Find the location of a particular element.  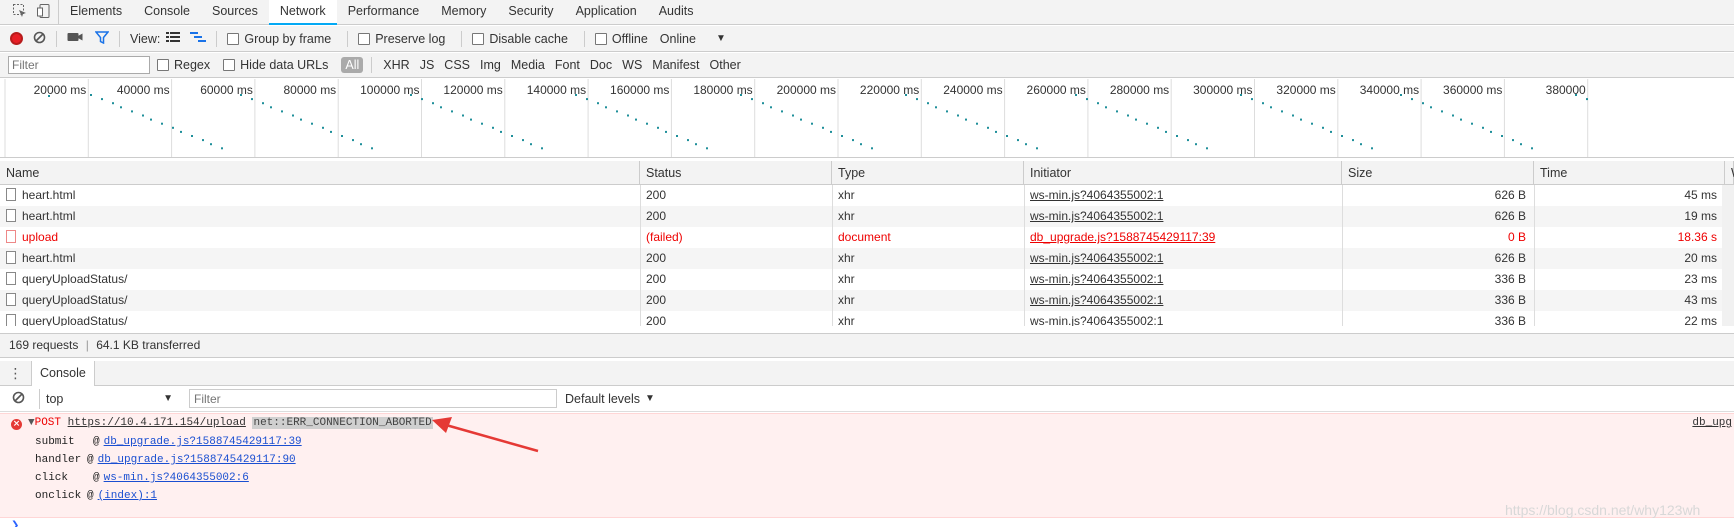

clear-icon is located at coordinates (39, 39).